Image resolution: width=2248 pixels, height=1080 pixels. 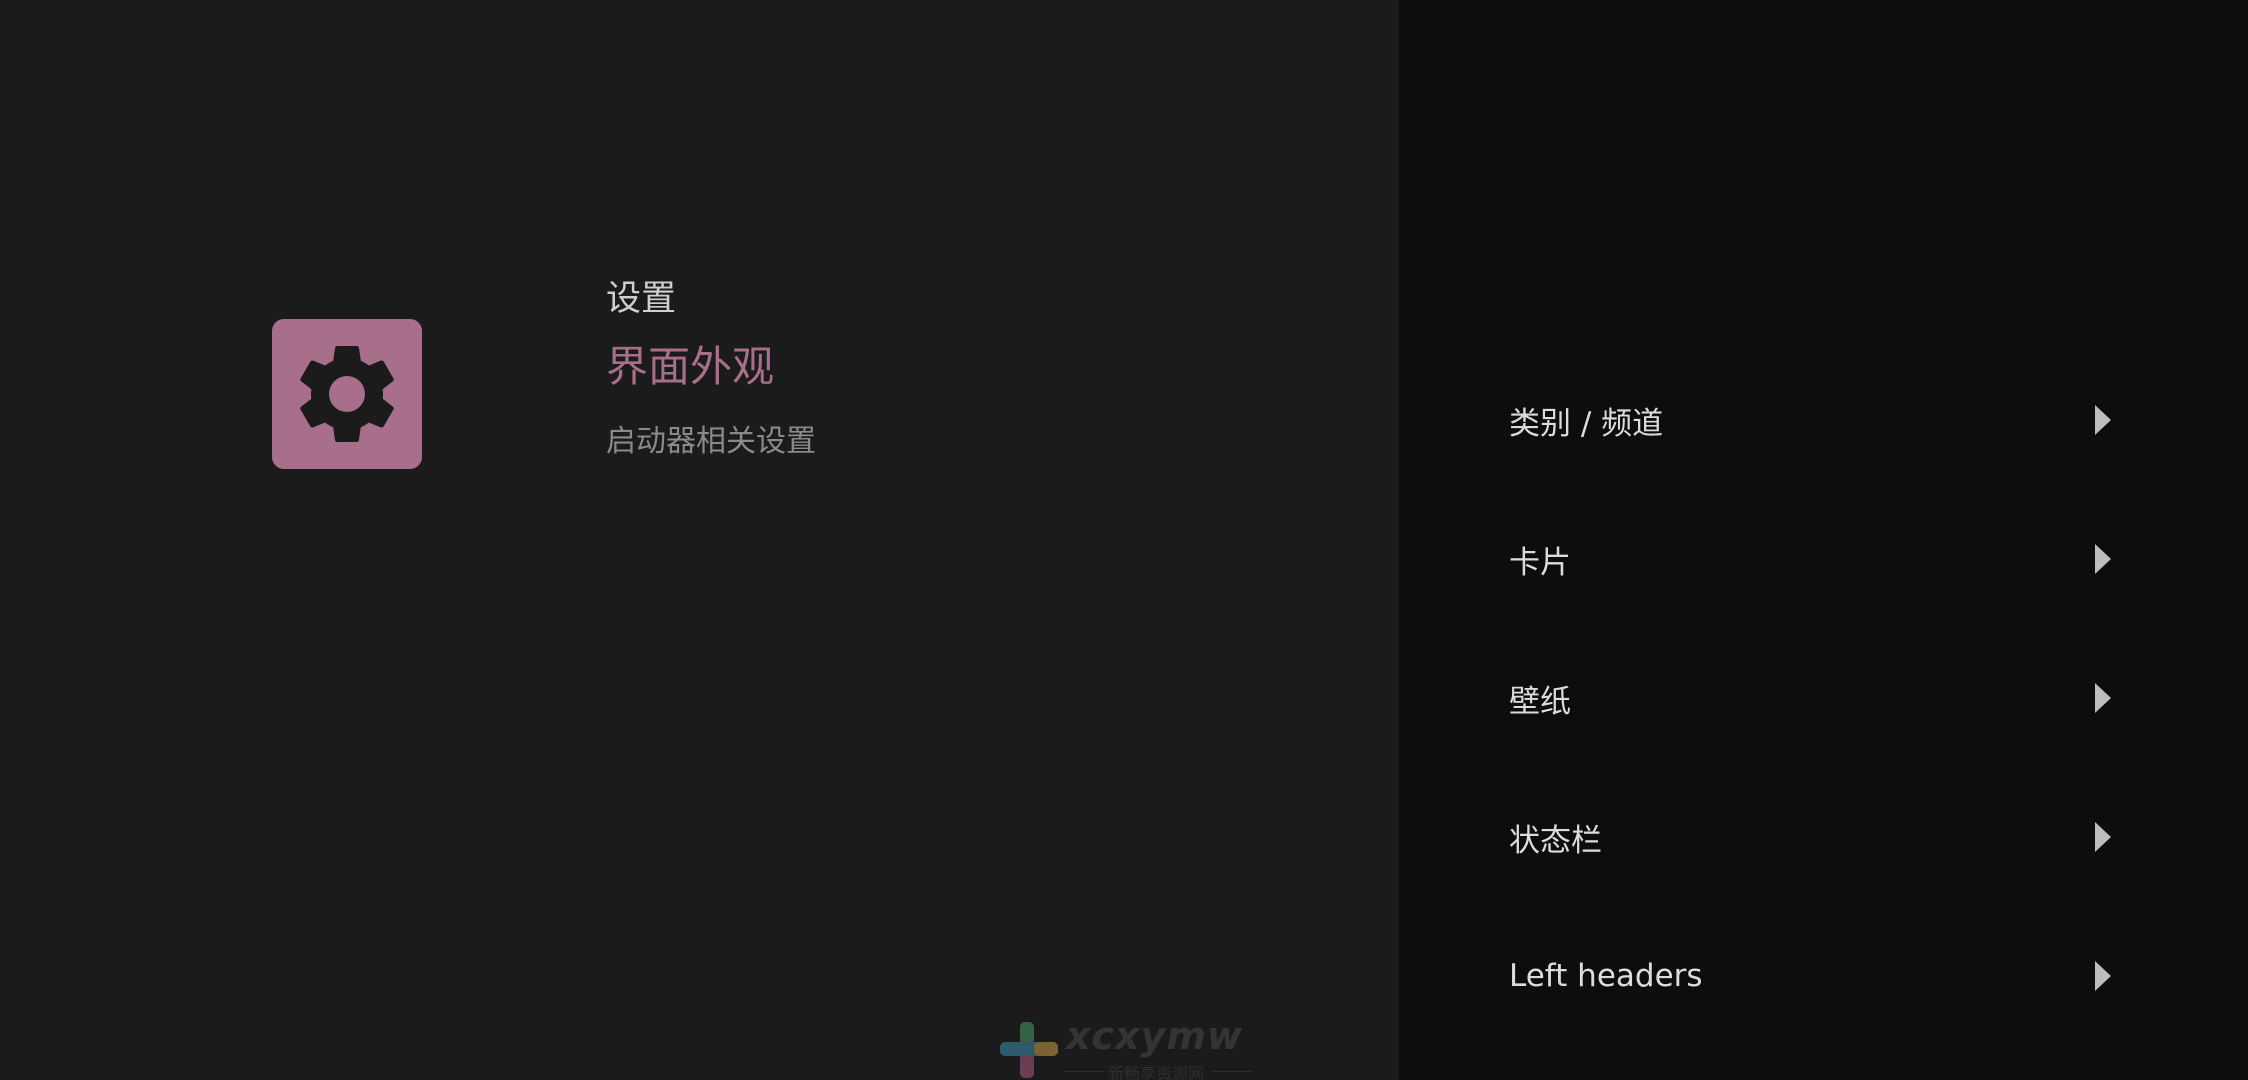 I want to click on gear-icon, so click(x=347, y=393).